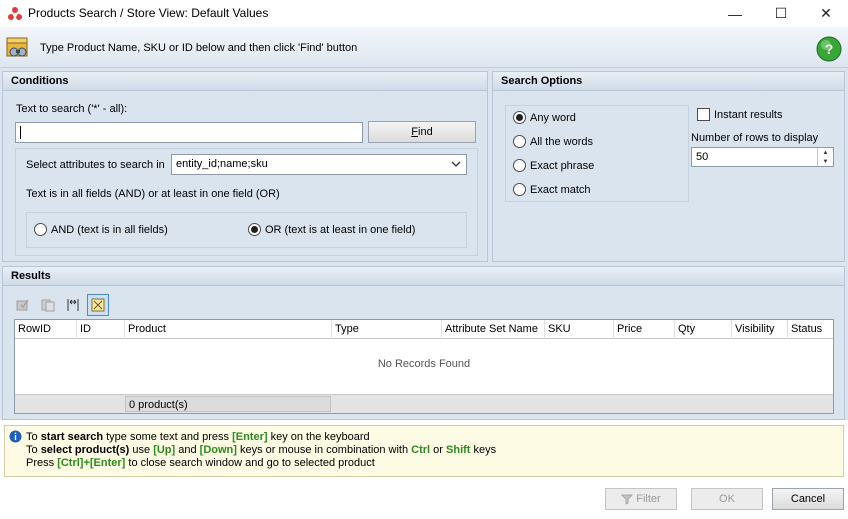 The image size is (848, 519). I want to click on all-words-radio: All the words, so click(553, 141).